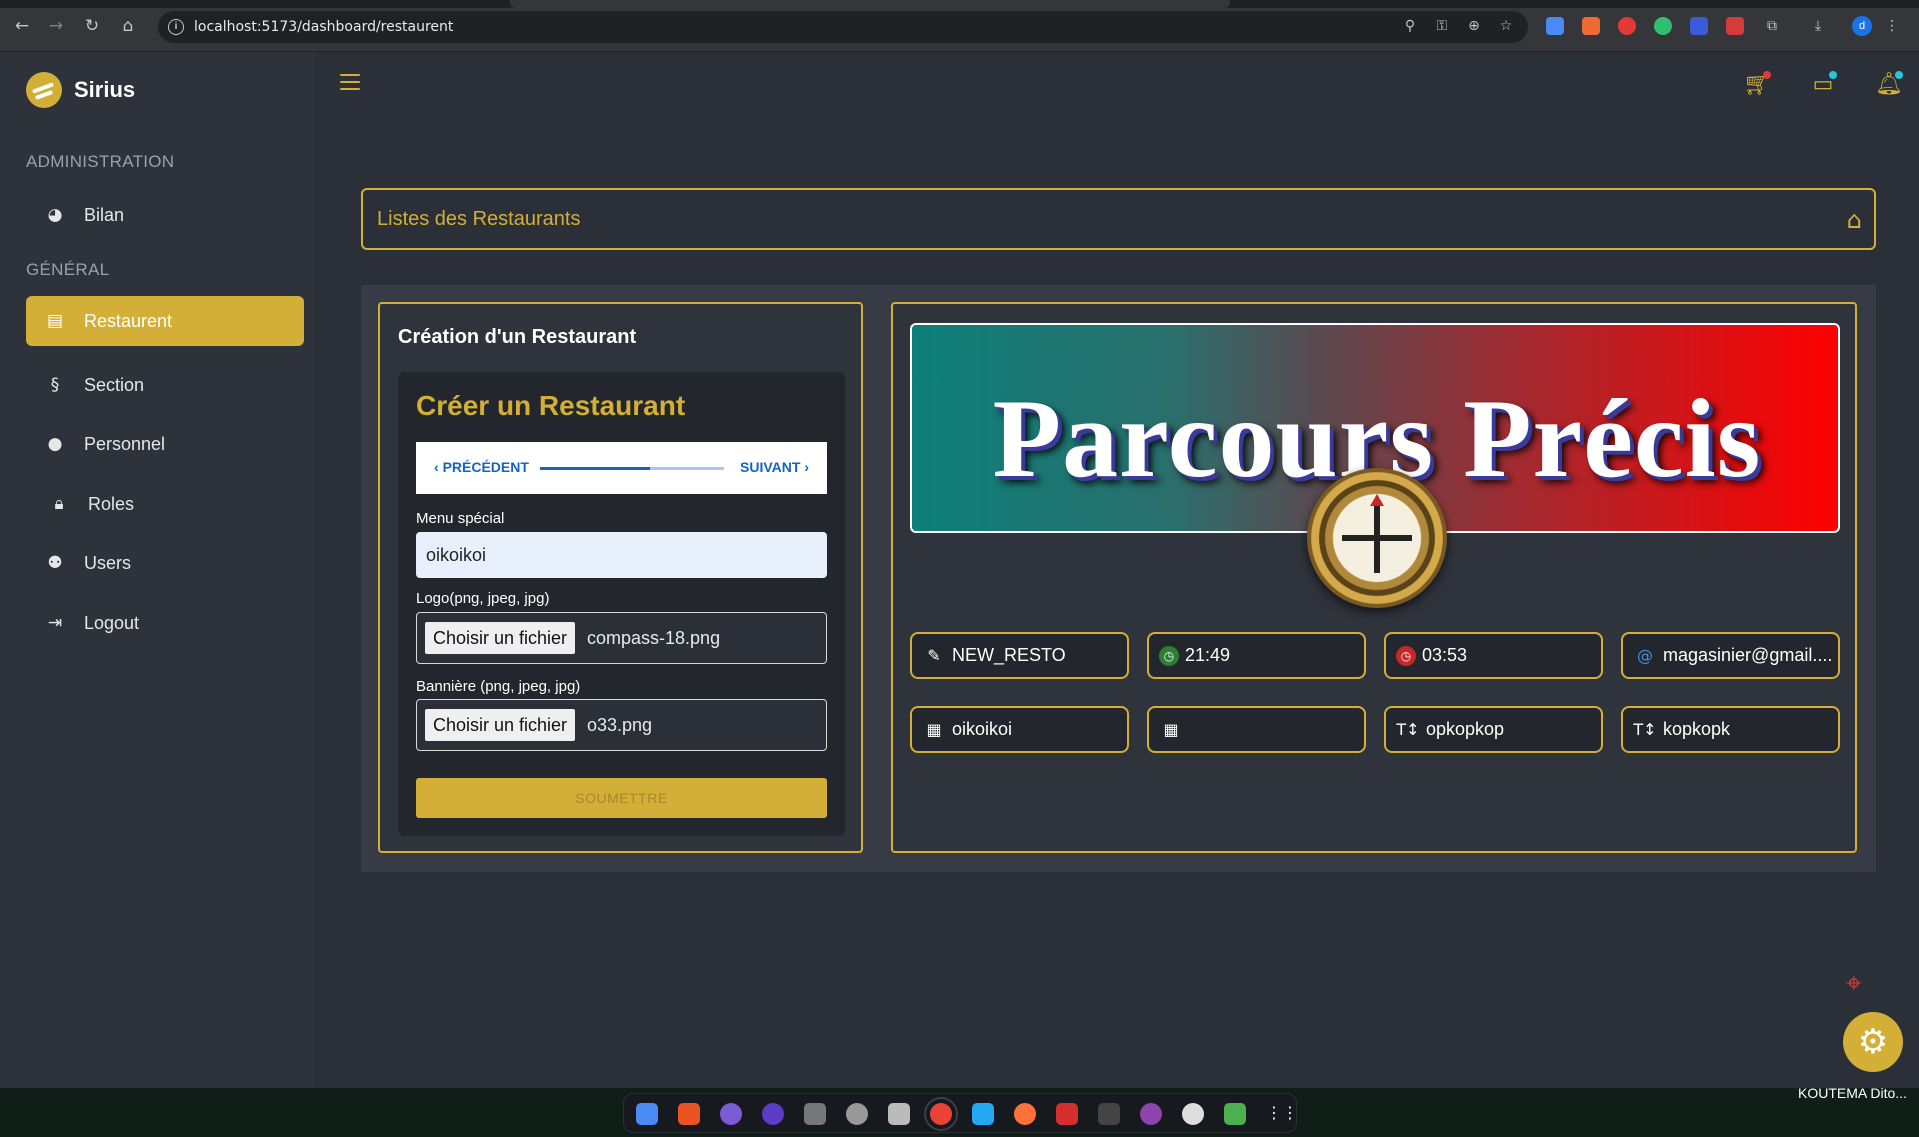 The height and width of the screenshot is (1137, 1919). Describe the element at coordinates (485, 467) in the screenshot. I see `previous-label: PRÉCÉDENT` at that location.